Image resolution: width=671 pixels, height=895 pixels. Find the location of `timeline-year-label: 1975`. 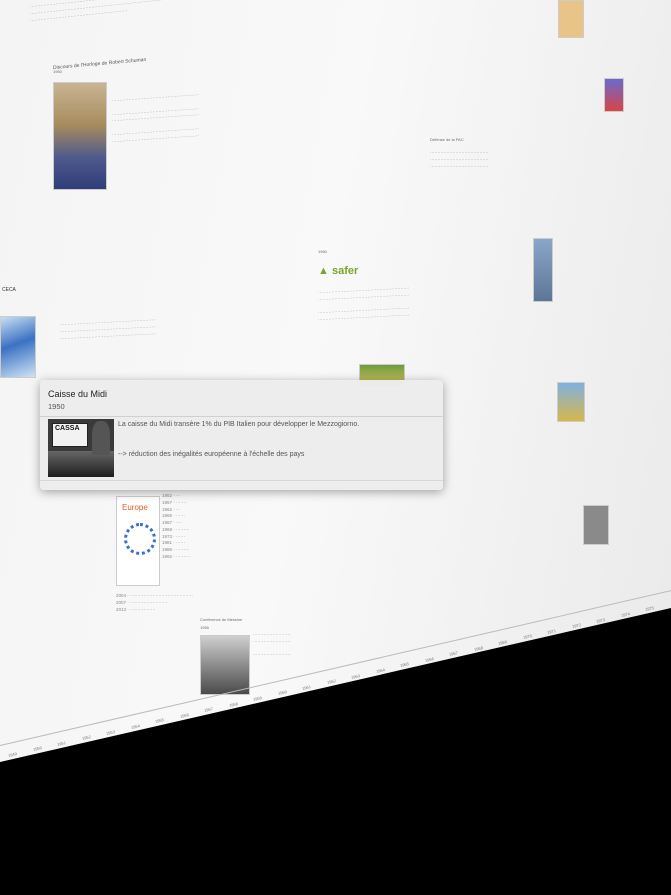

timeline-year-label: 1975 is located at coordinates (650, 608).